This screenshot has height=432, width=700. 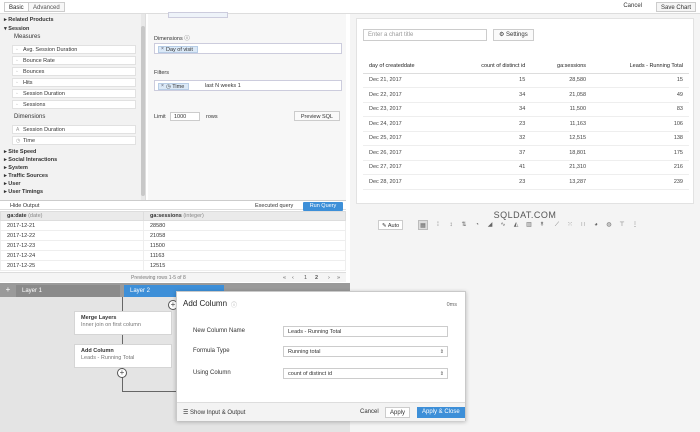 I want to click on formula-type-select: Running total ⇕, so click(x=365, y=351).